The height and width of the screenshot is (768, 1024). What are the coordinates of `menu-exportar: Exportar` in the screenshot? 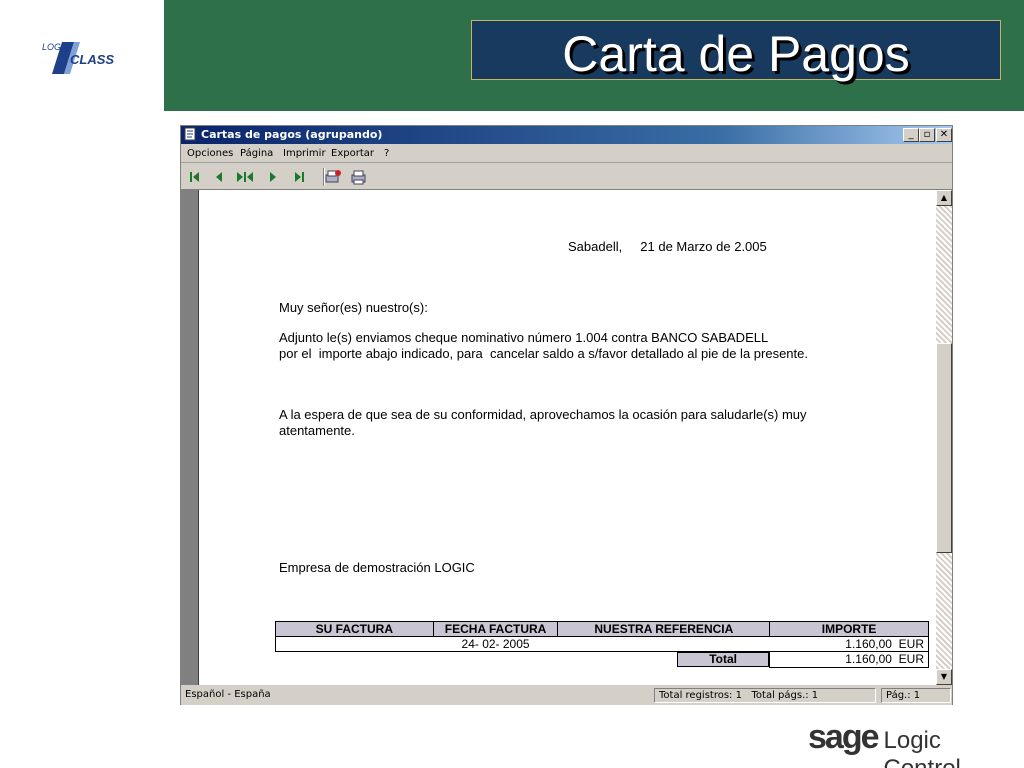 It's located at (352, 153).